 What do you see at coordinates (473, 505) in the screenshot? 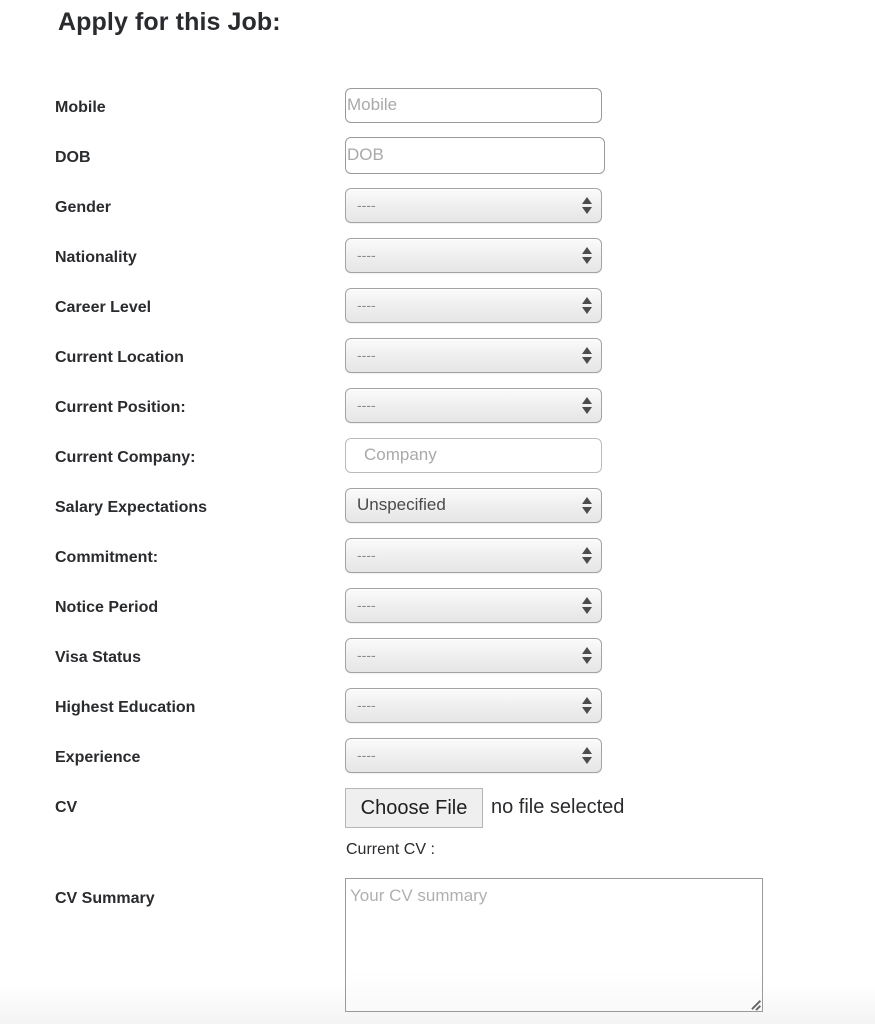
I see `salary-expectations-select: Unspecified` at bounding box center [473, 505].